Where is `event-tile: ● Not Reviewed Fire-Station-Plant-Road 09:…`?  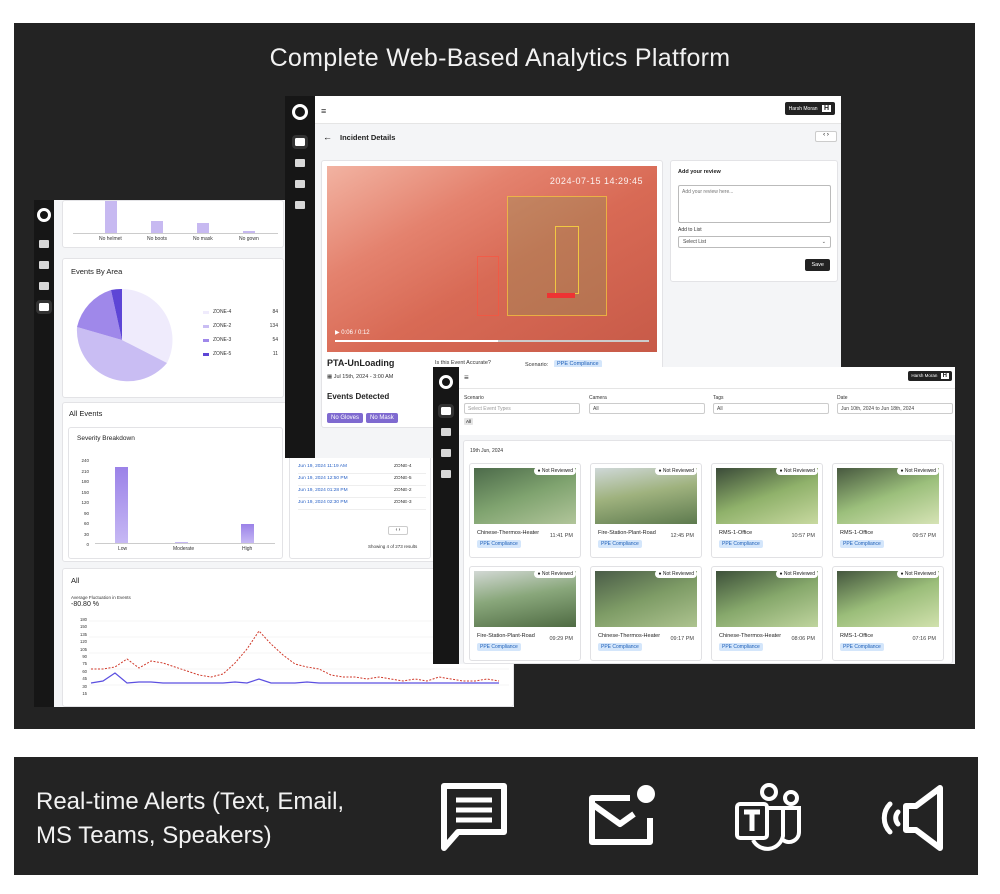 event-tile: ● Not Reviewed Fire-Station-Plant-Road 09:… is located at coordinates (525, 613).